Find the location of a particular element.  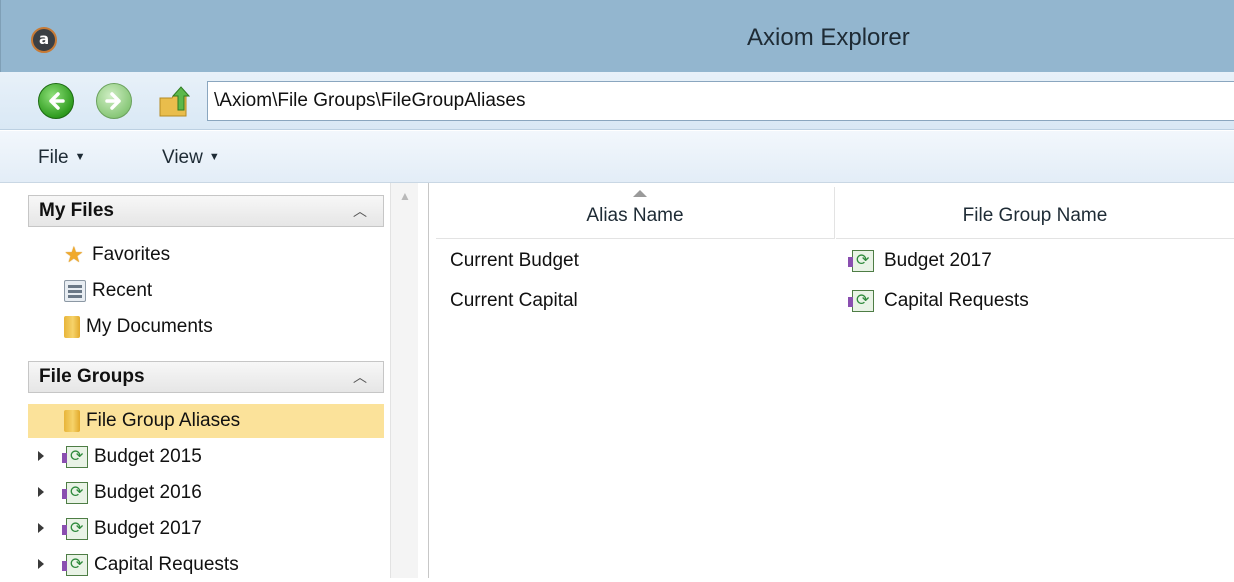

menu-file: File ▼ is located at coordinates (62, 158).